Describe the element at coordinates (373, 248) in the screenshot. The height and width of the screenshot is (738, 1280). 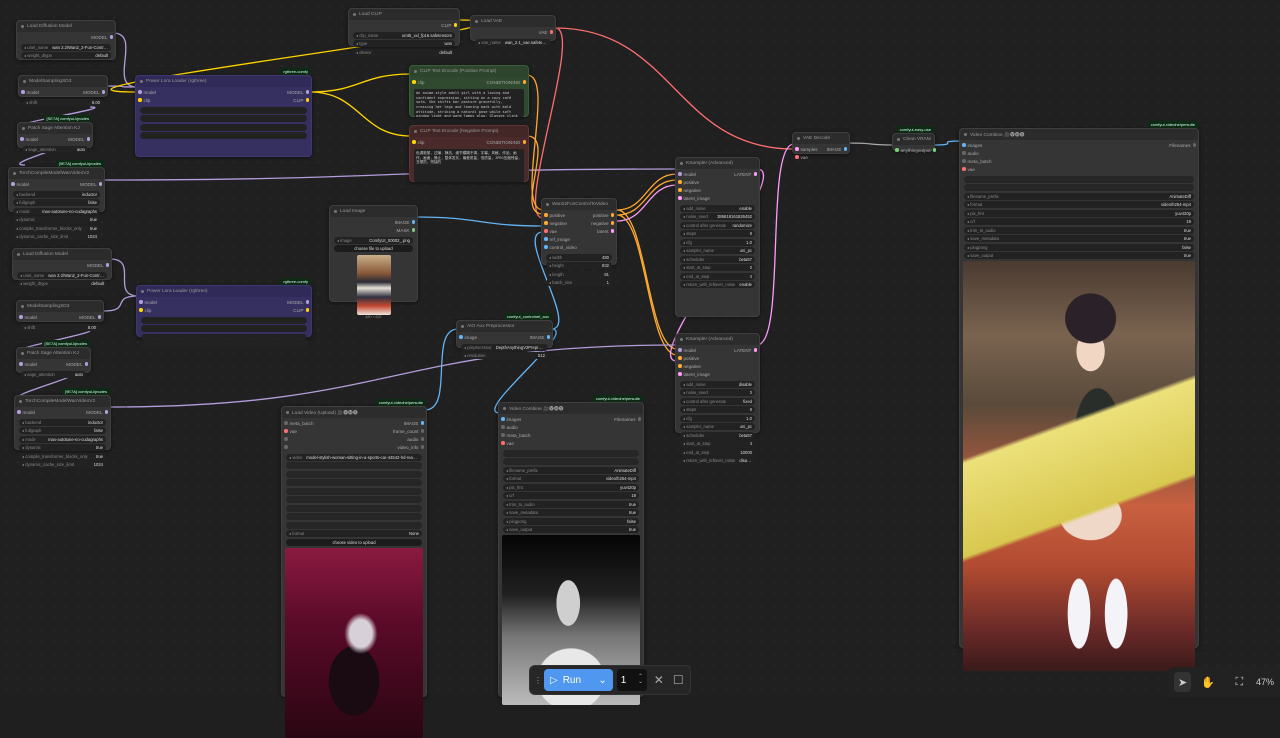
I see `upload-button: choose file to upload` at that location.